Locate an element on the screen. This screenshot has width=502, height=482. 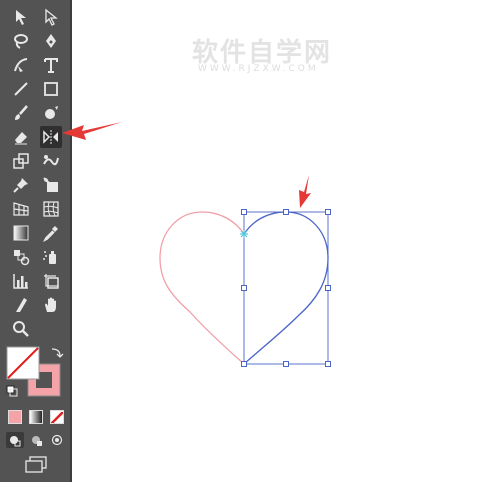
reflect-reference-point-icon is located at coordinates (244, 234).